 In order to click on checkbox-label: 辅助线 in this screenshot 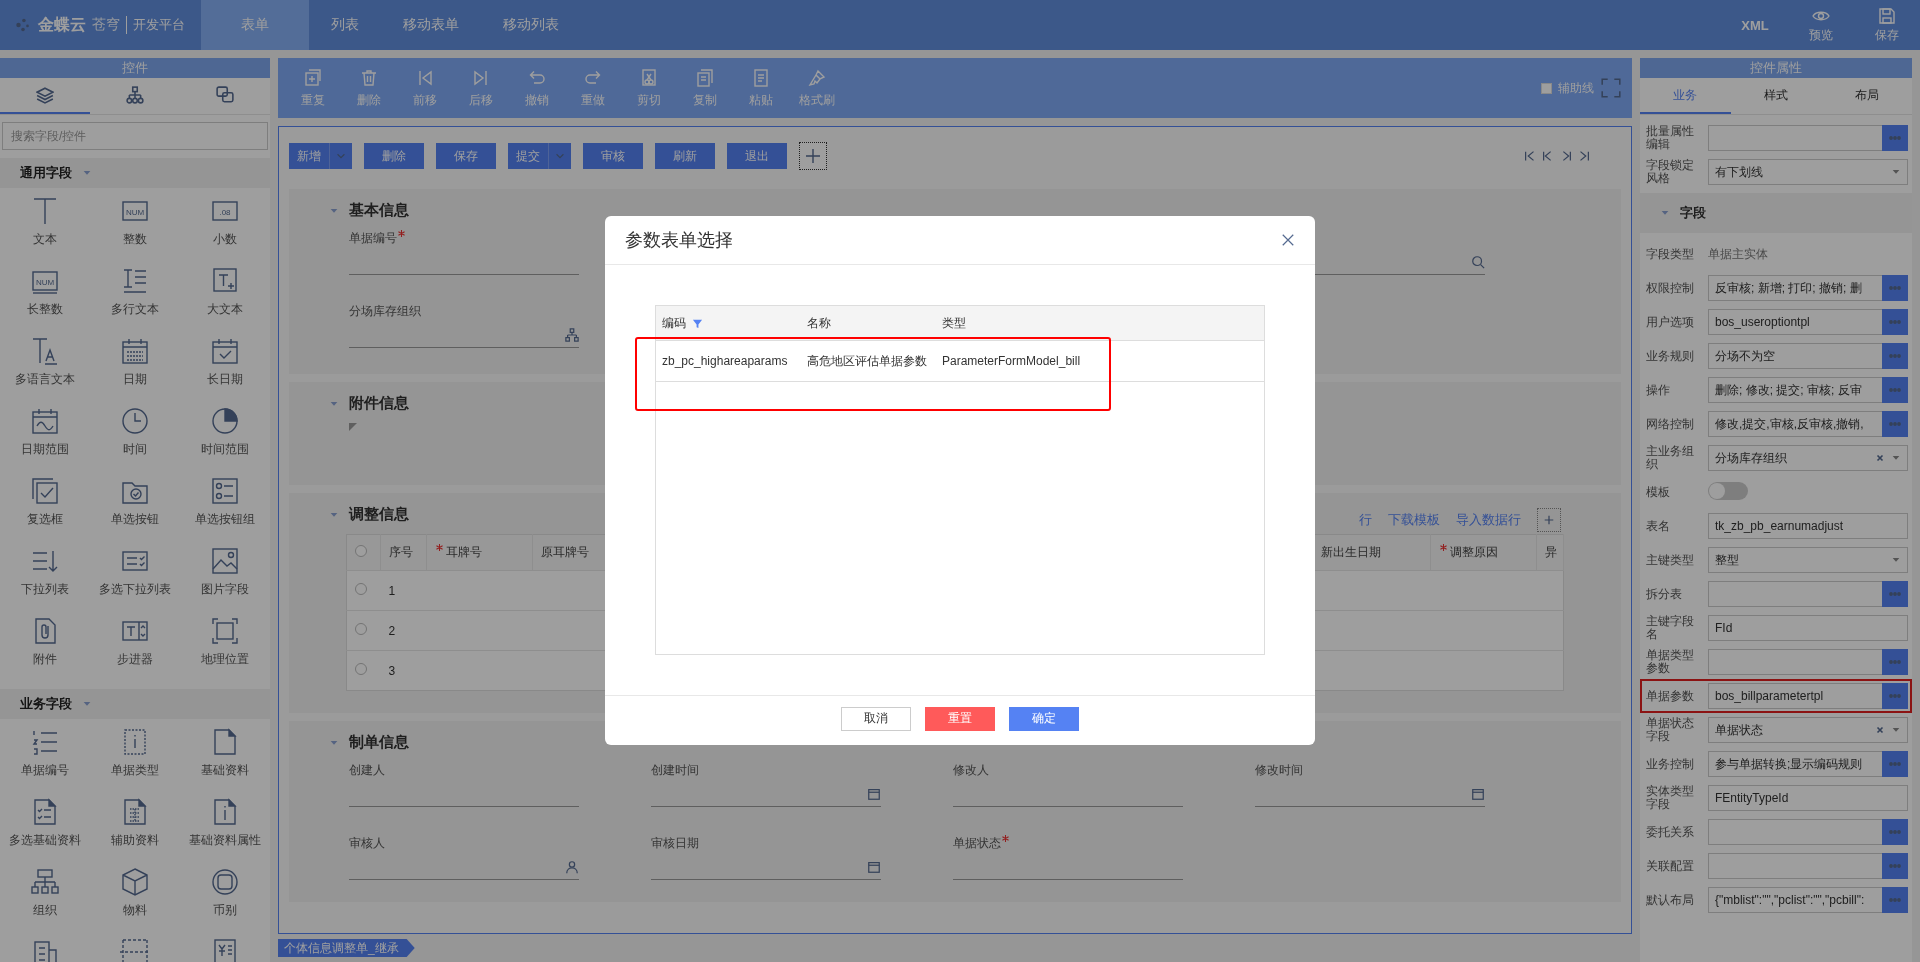, I will do `click(1576, 88)`.